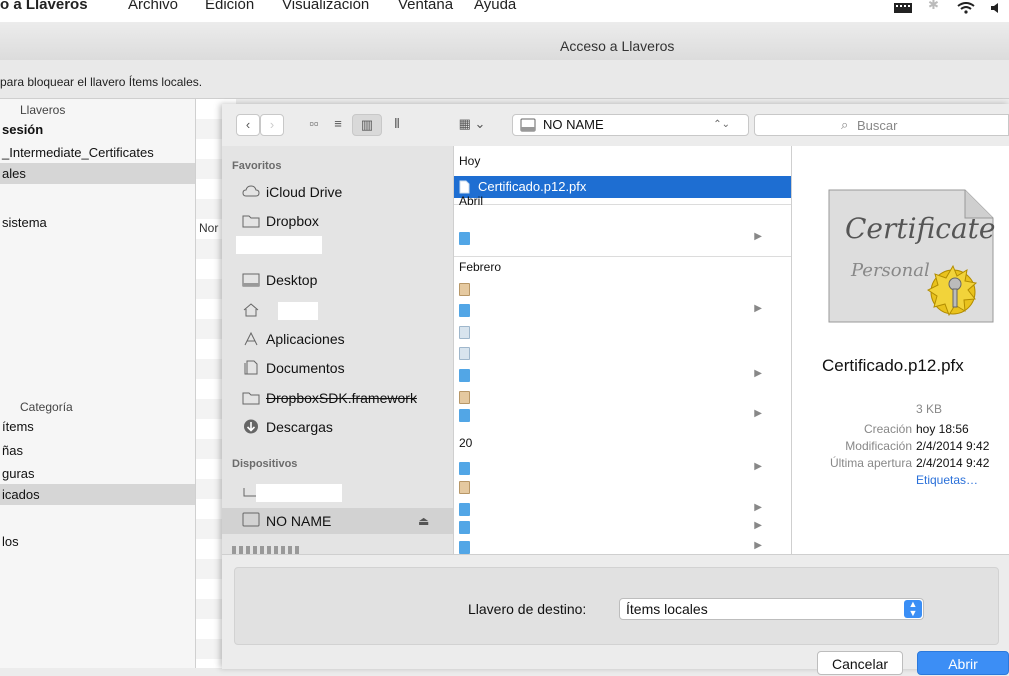 This screenshot has height=676, width=1009. What do you see at coordinates (44, 6) in the screenshot?
I see `menu-app-name: o a Llaveros` at bounding box center [44, 6].